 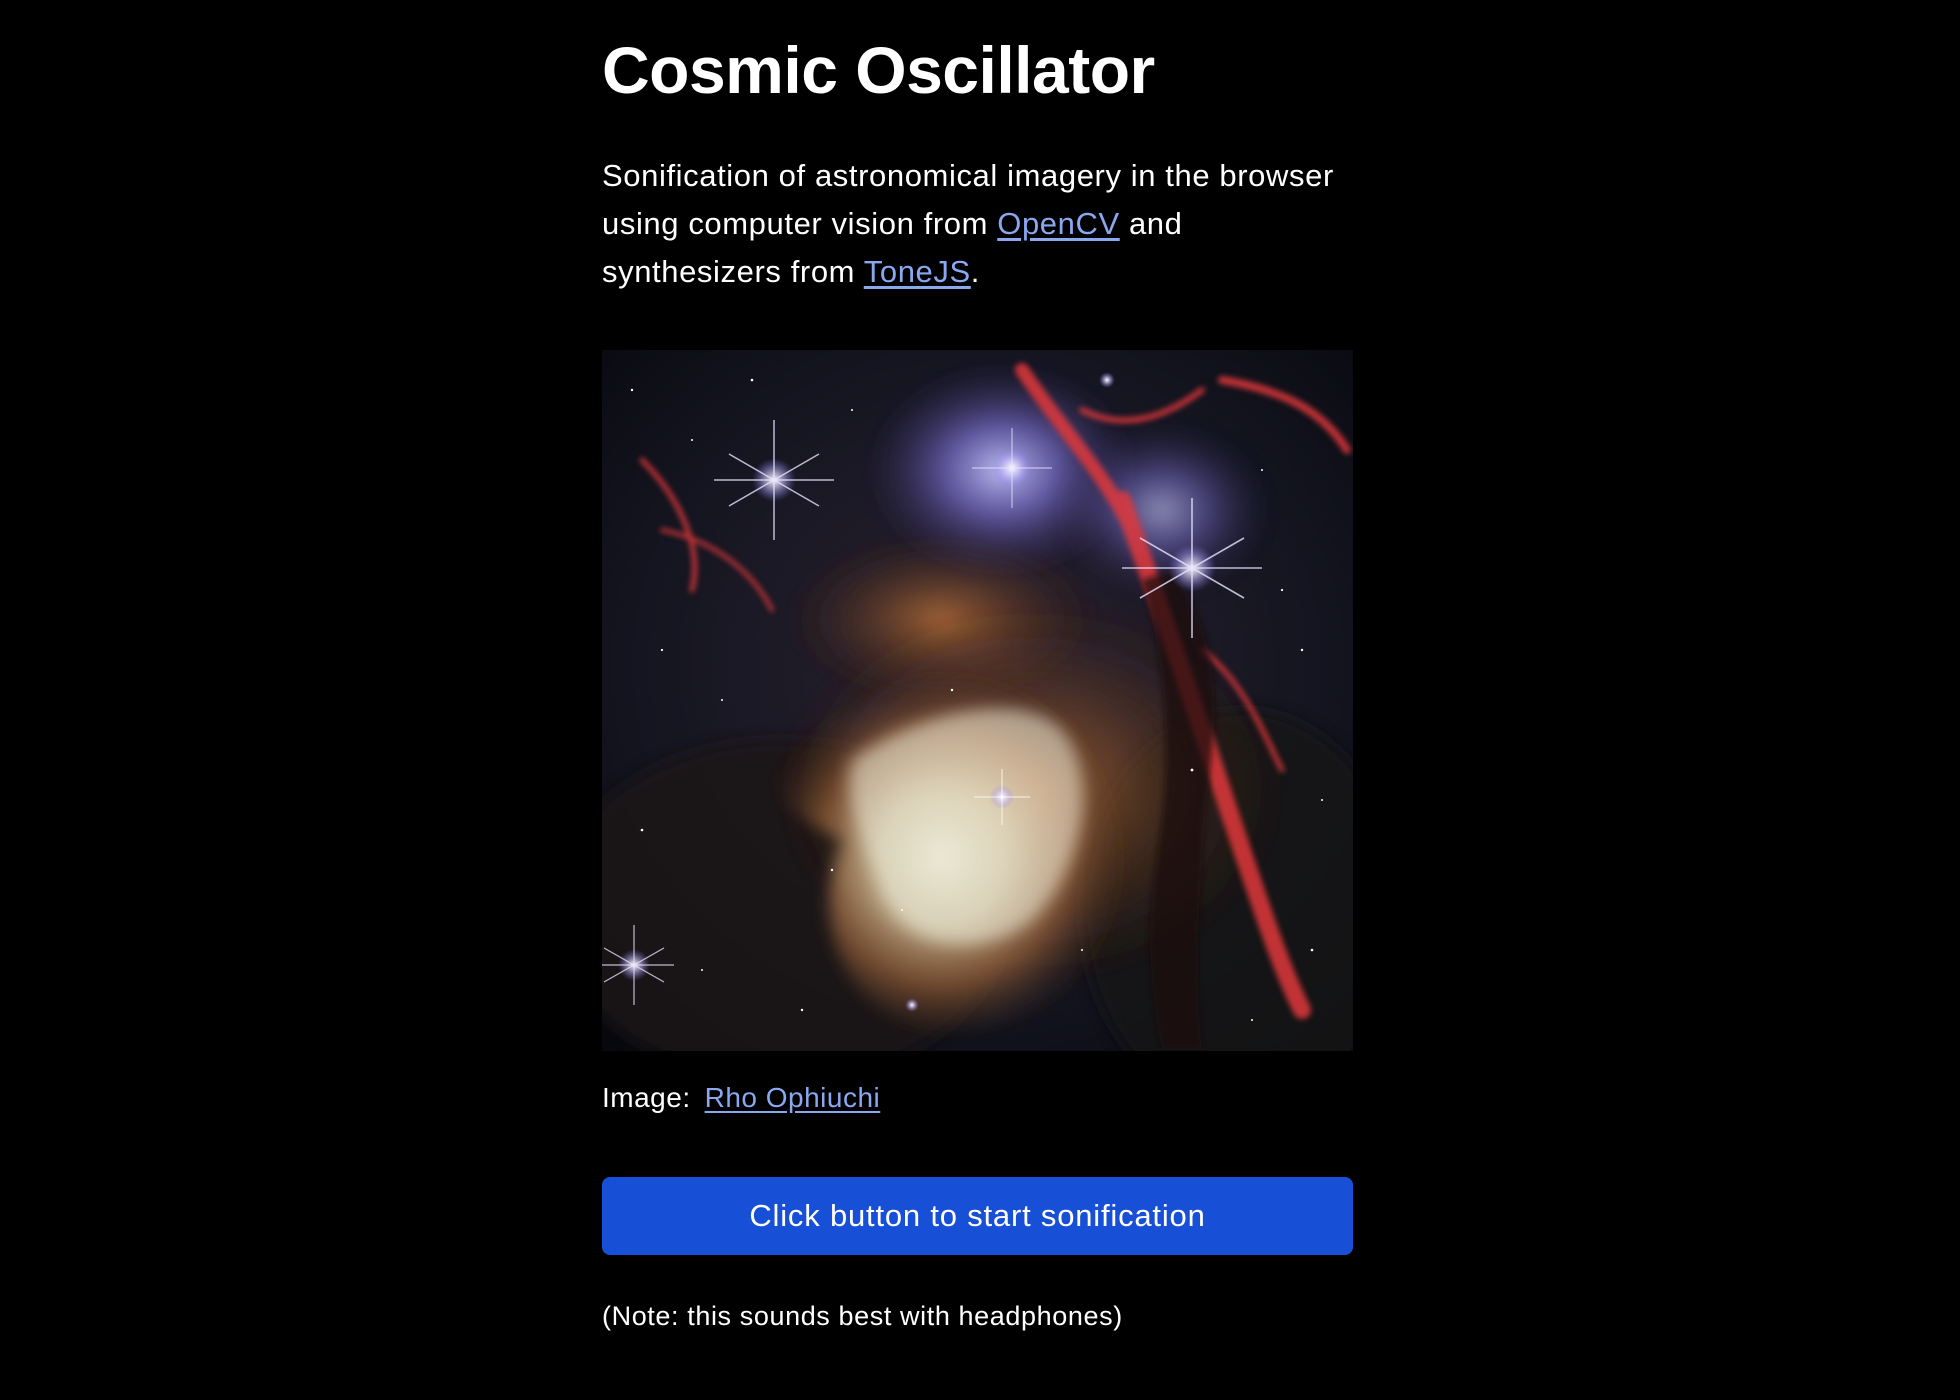 I want to click on headphones-note: (Note: this sounds best with headphones), so click(x=862, y=1316).